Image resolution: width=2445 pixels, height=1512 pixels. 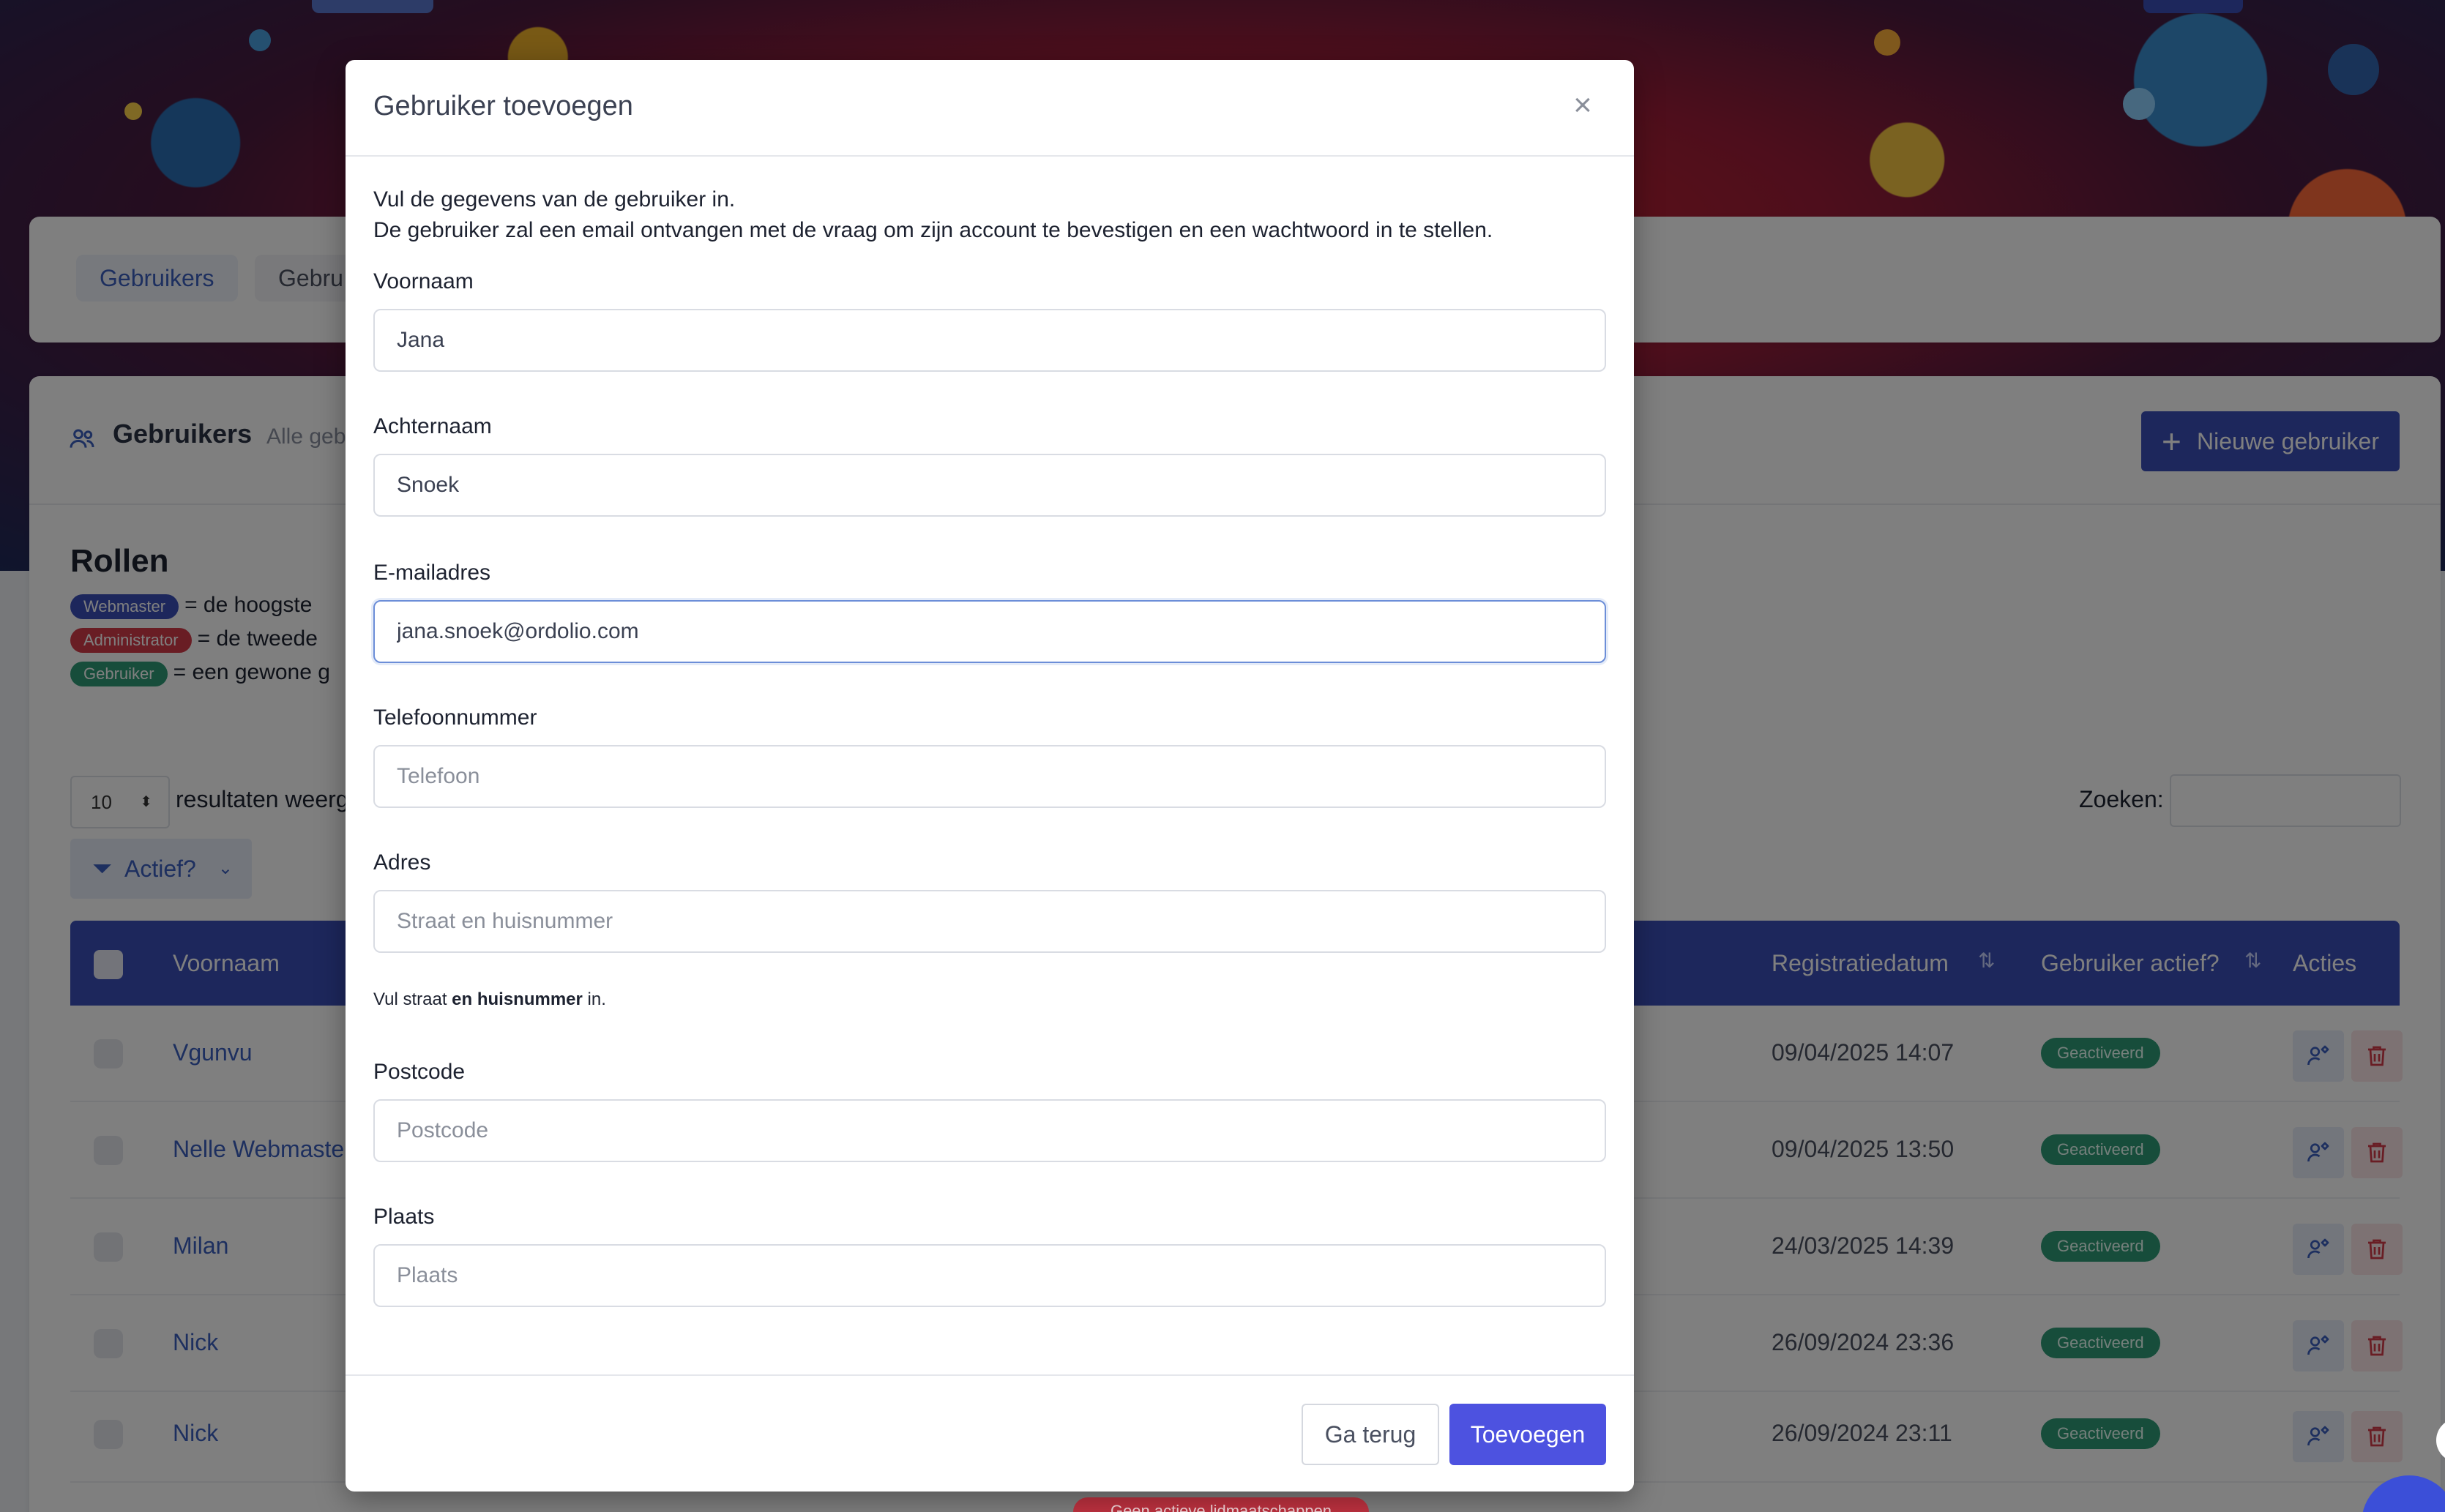 I want to click on hint-pre: Vul straat, so click(x=412, y=999).